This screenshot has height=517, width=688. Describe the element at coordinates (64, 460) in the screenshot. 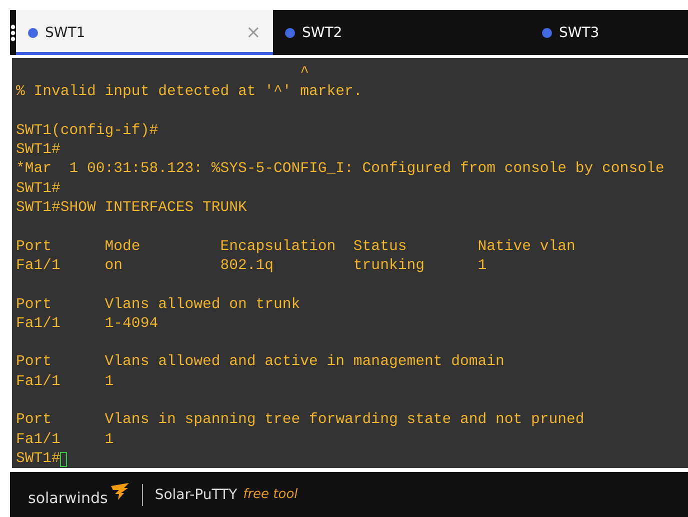

I see `text-cursor` at that location.